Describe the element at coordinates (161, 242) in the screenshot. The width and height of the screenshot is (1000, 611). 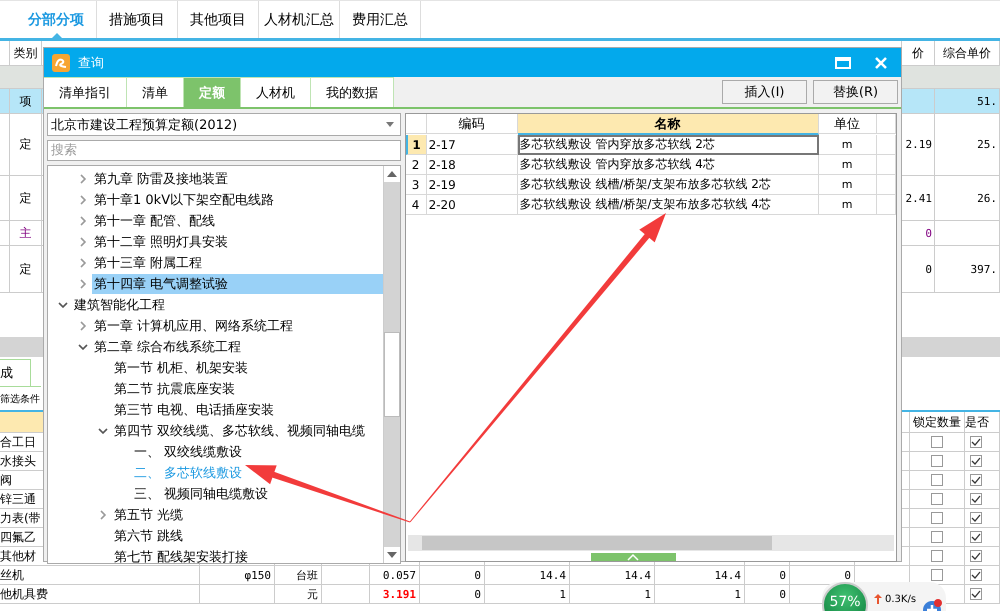
I see `tree-item: 第十二章 照明灯具安装` at that location.